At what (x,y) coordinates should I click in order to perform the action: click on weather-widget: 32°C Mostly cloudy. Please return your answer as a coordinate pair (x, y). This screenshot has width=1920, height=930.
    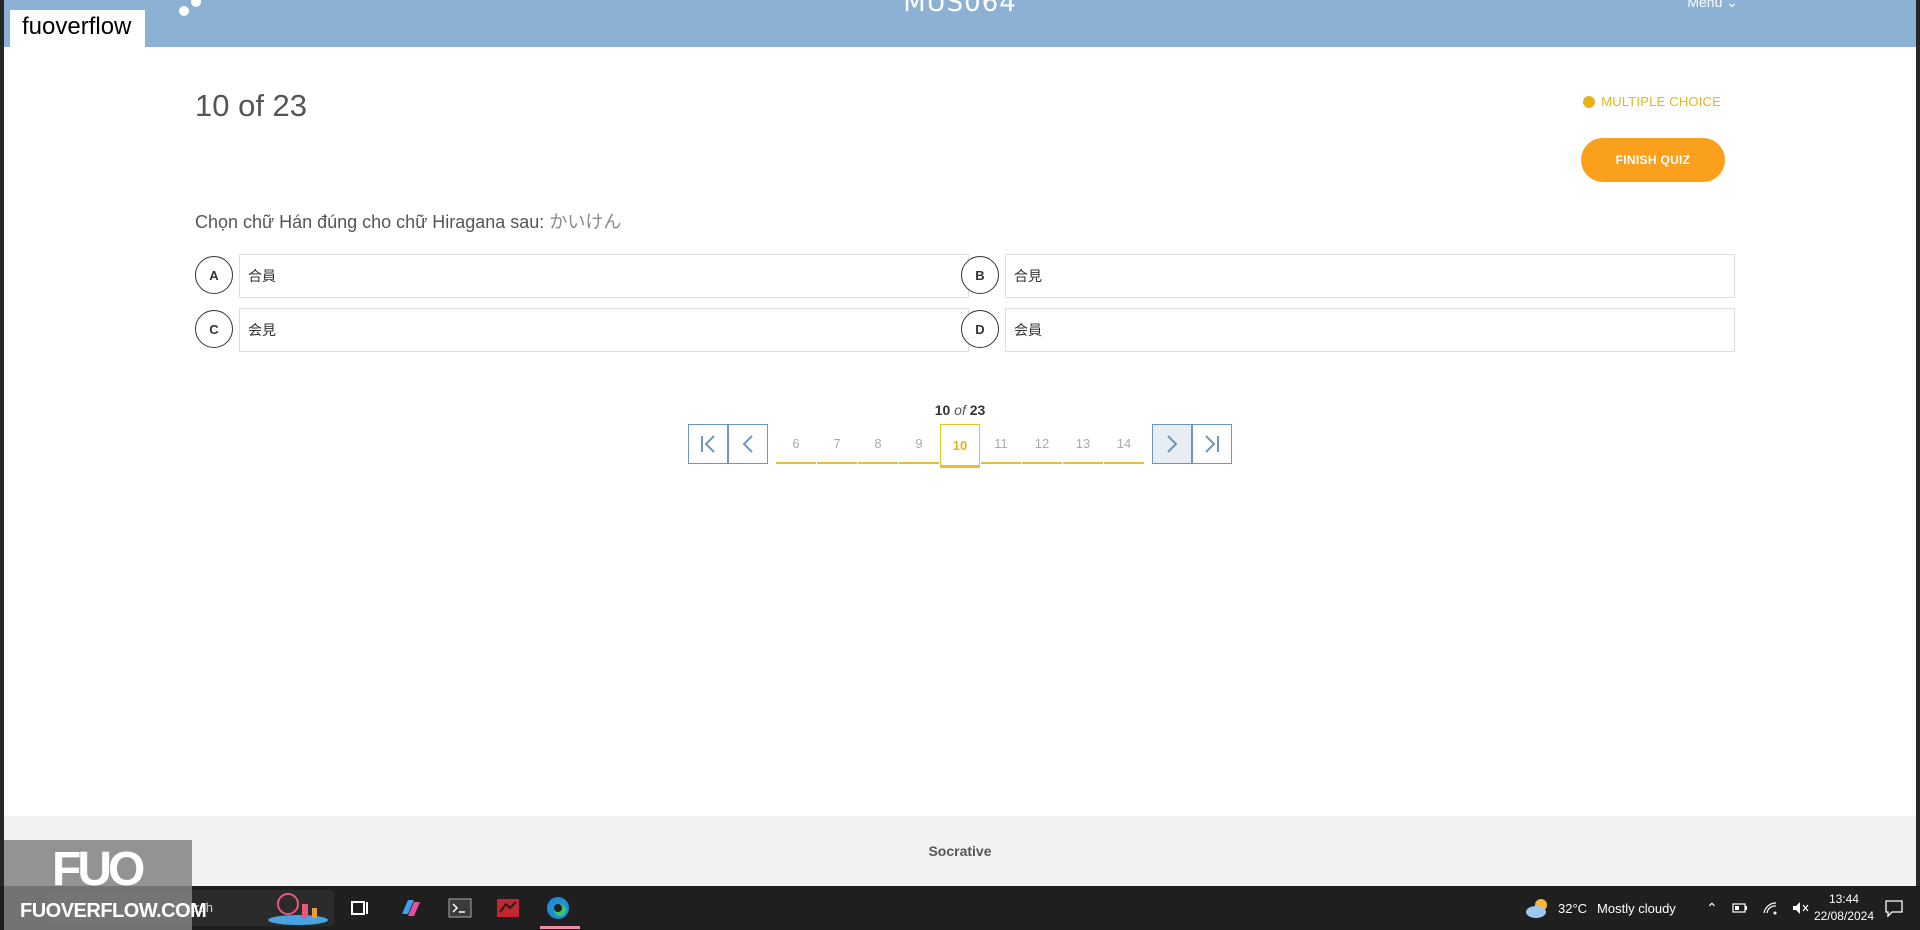
    Looking at the image, I should click on (1600, 908).